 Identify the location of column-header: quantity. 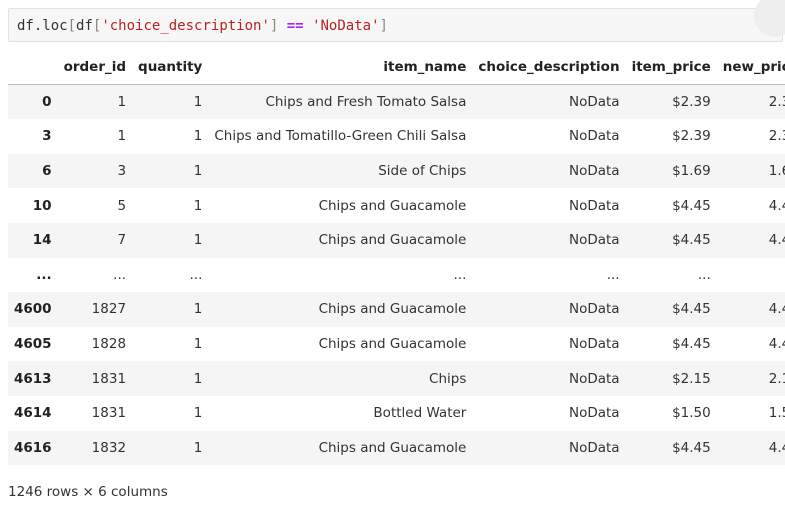
(170, 68).